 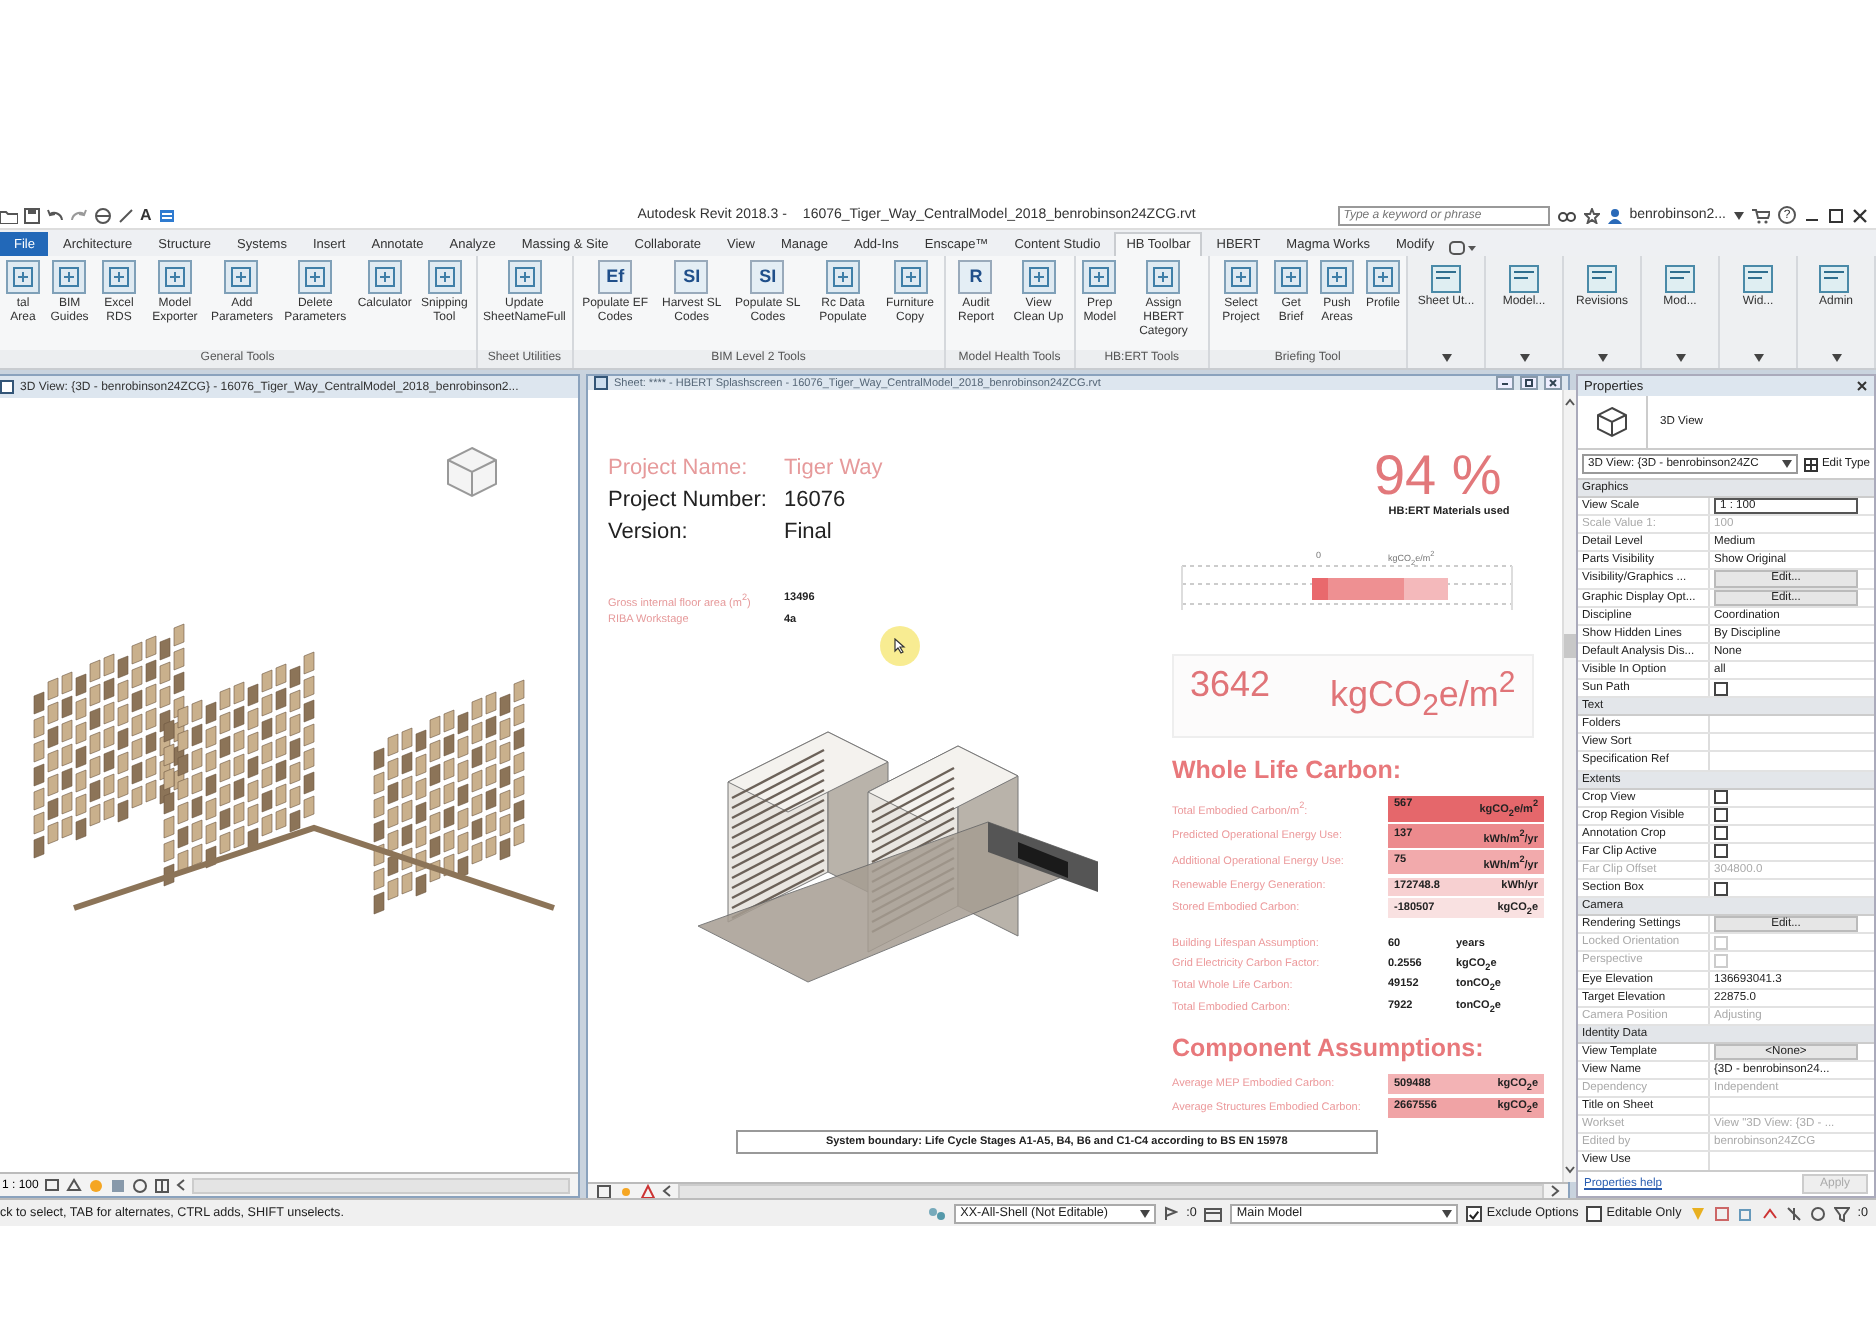 I want to click on restore-icon, so click(x=1529, y=383).